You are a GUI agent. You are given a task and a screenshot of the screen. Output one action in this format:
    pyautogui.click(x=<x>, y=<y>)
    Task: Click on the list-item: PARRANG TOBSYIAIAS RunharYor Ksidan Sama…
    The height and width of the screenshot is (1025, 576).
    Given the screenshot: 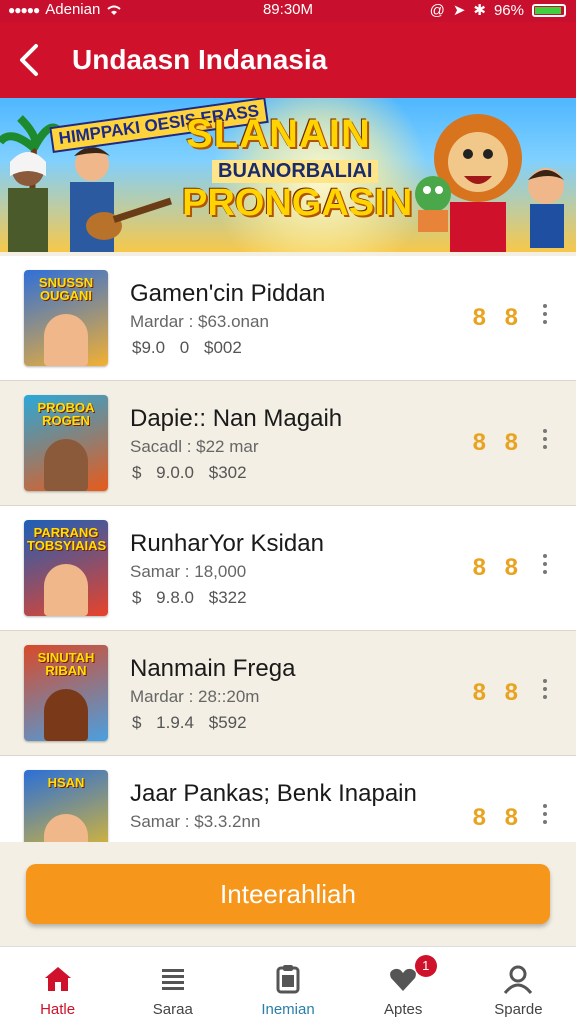 What is the action you would take?
    pyautogui.click(x=288, y=568)
    